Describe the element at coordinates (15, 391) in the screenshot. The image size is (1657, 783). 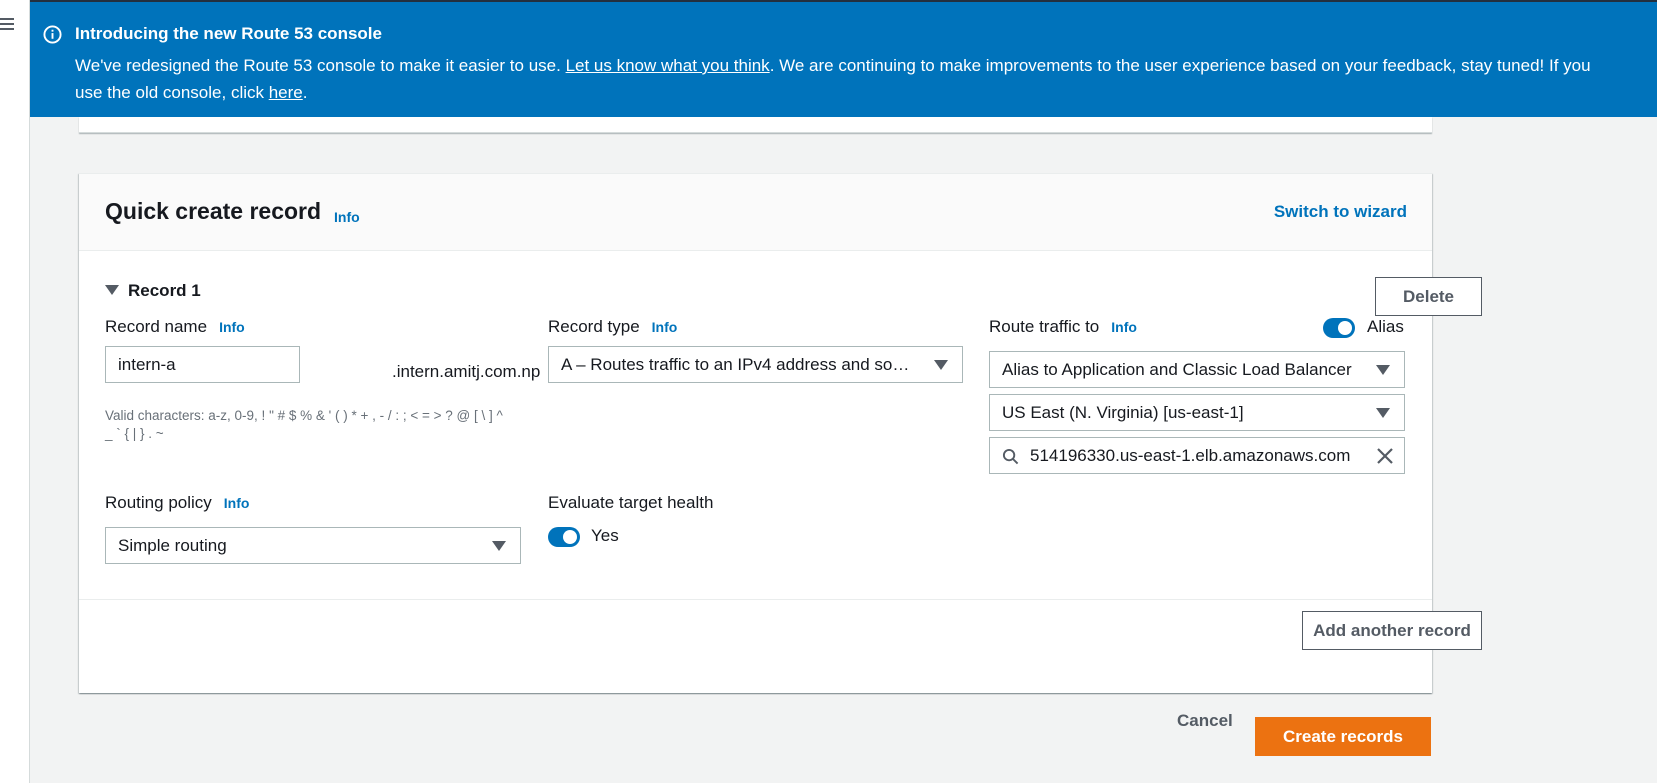
I see `side-navigation` at that location.